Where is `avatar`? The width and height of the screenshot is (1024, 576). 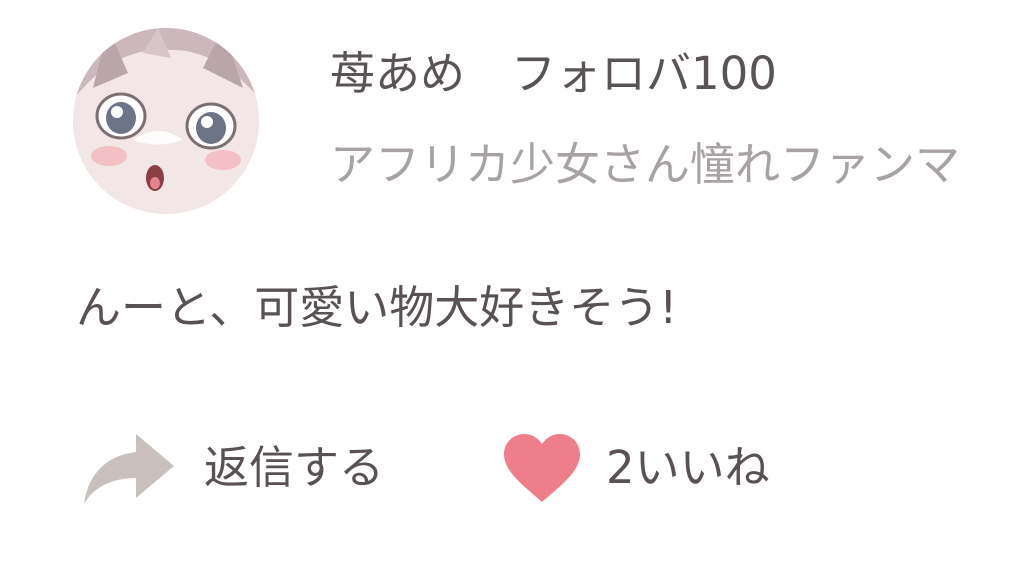
avatar is located at coordinates (166, 121).